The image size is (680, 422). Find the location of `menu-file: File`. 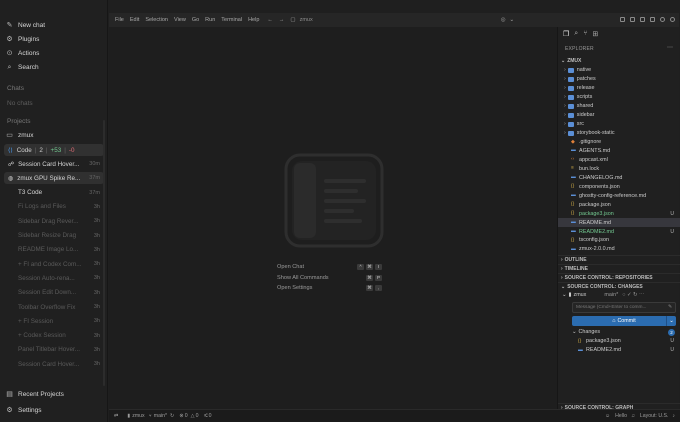

menu-file: File is located at coordinates (119, 20).